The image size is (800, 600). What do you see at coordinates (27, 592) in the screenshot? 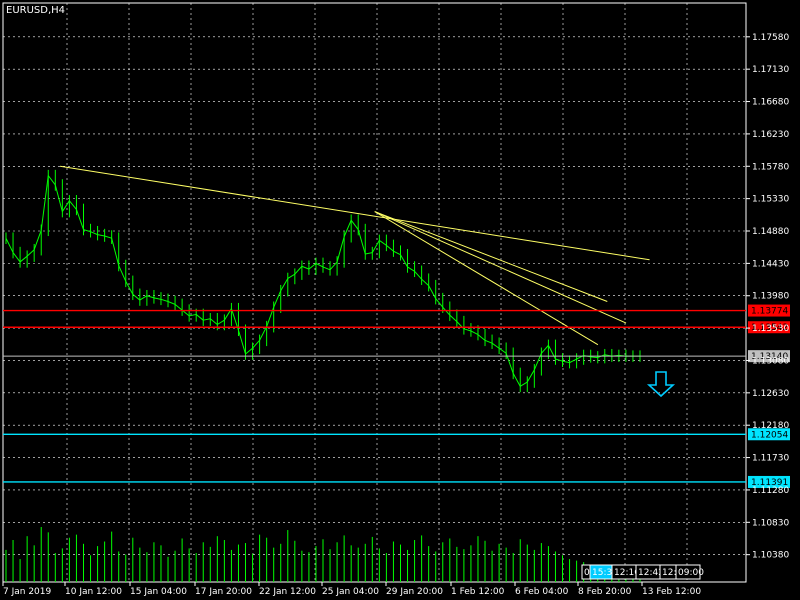
I see `time-tick-label: 7 Jan 2019` at bounding box center [27, 592].